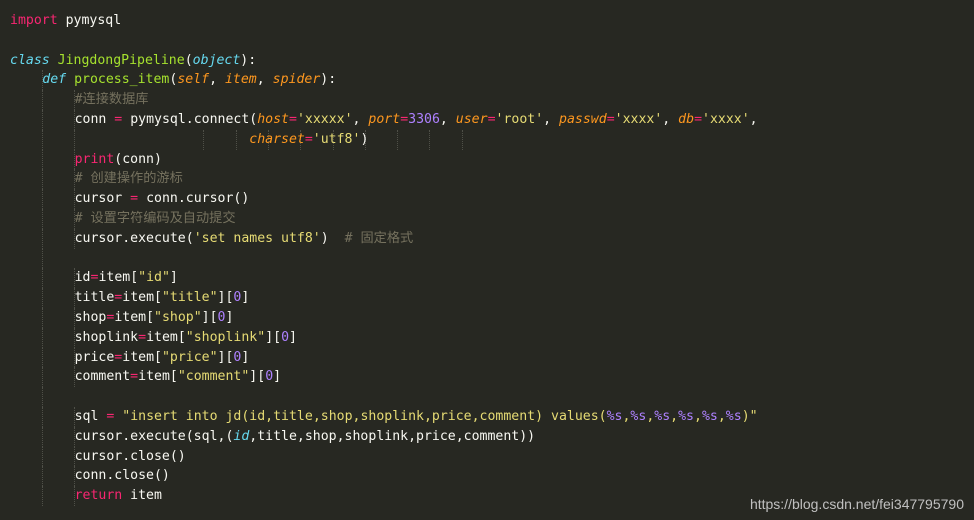 The height and width of the screenshot is (520, 974). I want to click on code-token: # 设置字符编码及自动提交, so click(155, 218).